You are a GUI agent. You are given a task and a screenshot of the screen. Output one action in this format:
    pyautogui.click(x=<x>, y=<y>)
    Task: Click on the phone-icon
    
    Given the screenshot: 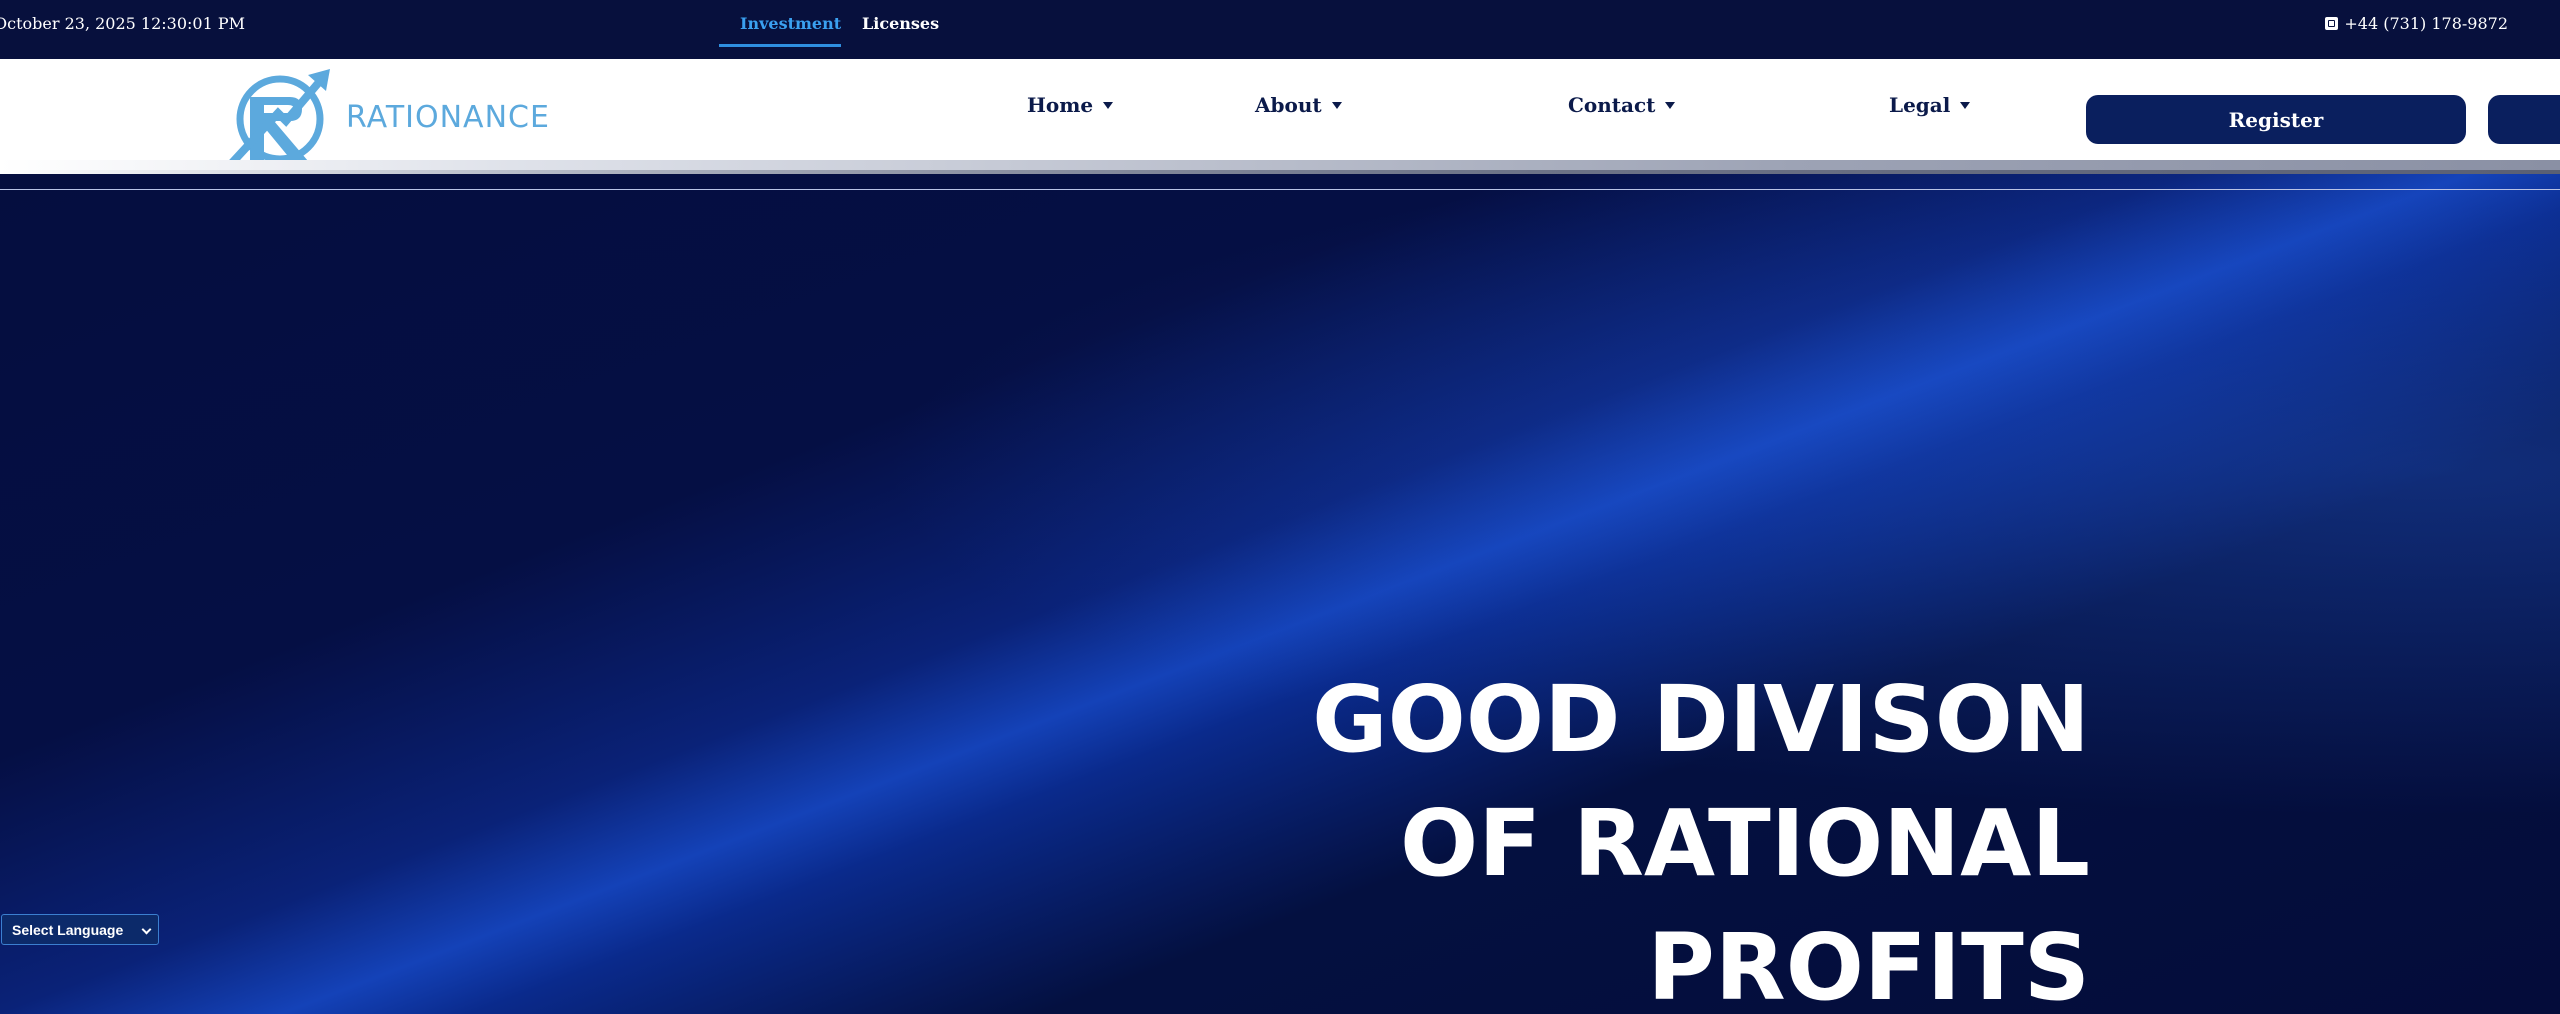 What is the action you would take?
    pyautogui.click(x=2332, y=23)
    